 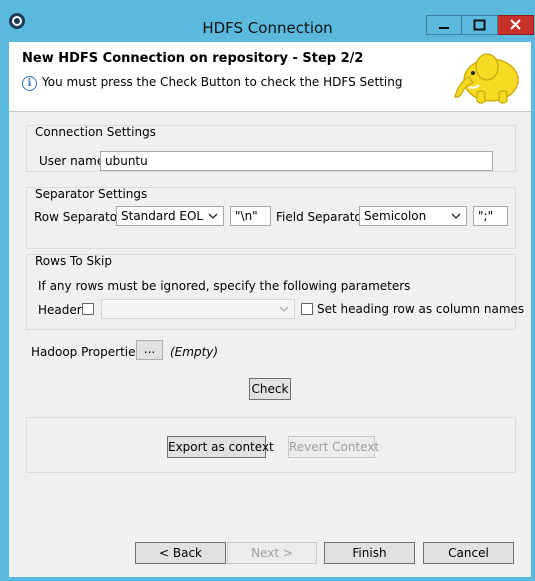 What do you see at coordinates (220, 447) in the screenshot?
I see `export-as-context-button: Export as context` at bounding box center [220, 447].